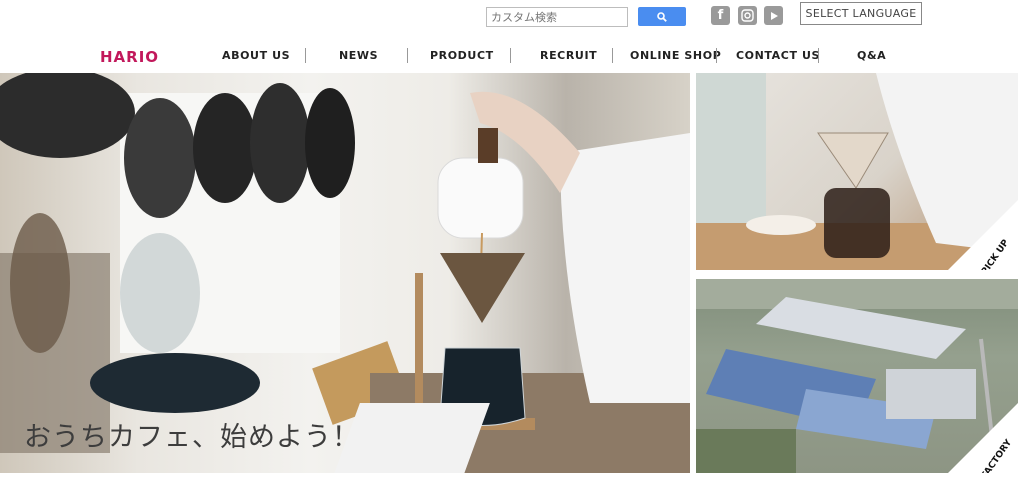 The width and height of the screenshot is (1024, 483). I want to click on nav-online-shop: ONLINE SHOP, so click(675, 55).